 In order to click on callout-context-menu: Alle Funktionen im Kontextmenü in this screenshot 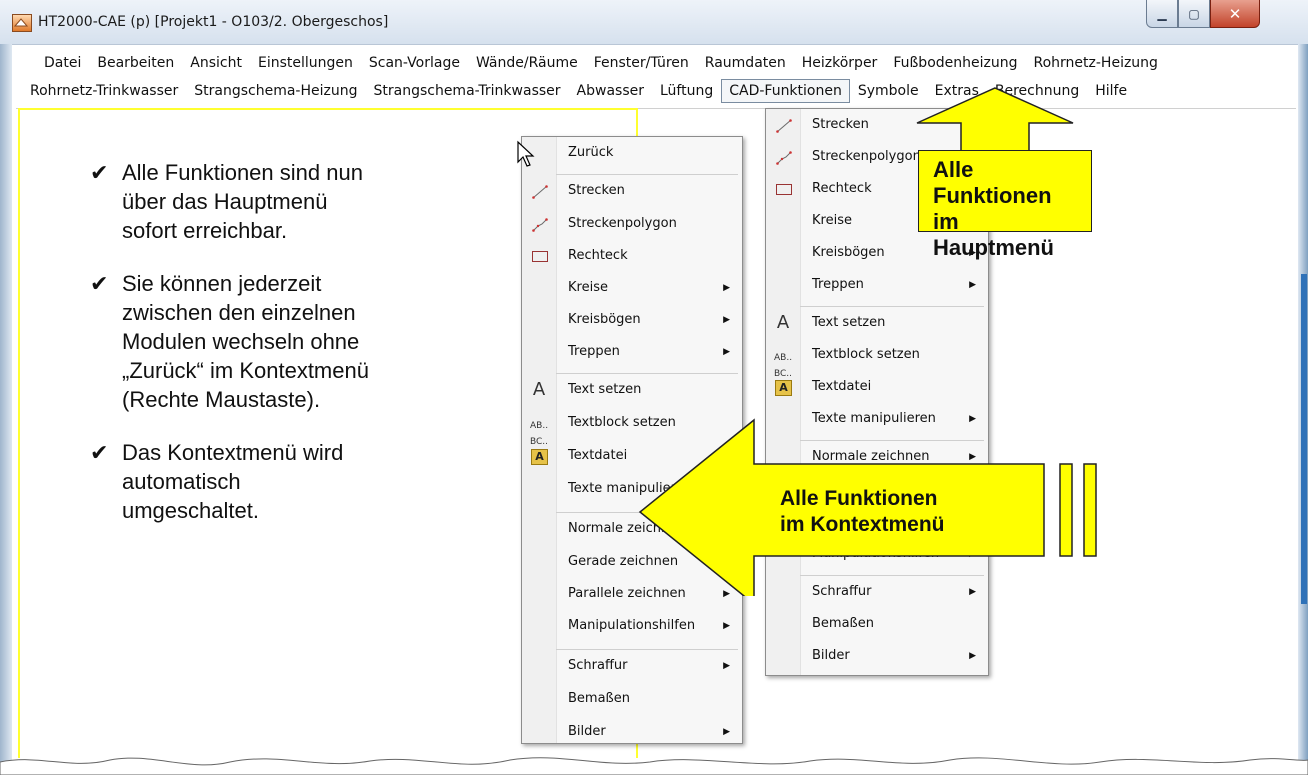, I will do `click(900, 516)`.